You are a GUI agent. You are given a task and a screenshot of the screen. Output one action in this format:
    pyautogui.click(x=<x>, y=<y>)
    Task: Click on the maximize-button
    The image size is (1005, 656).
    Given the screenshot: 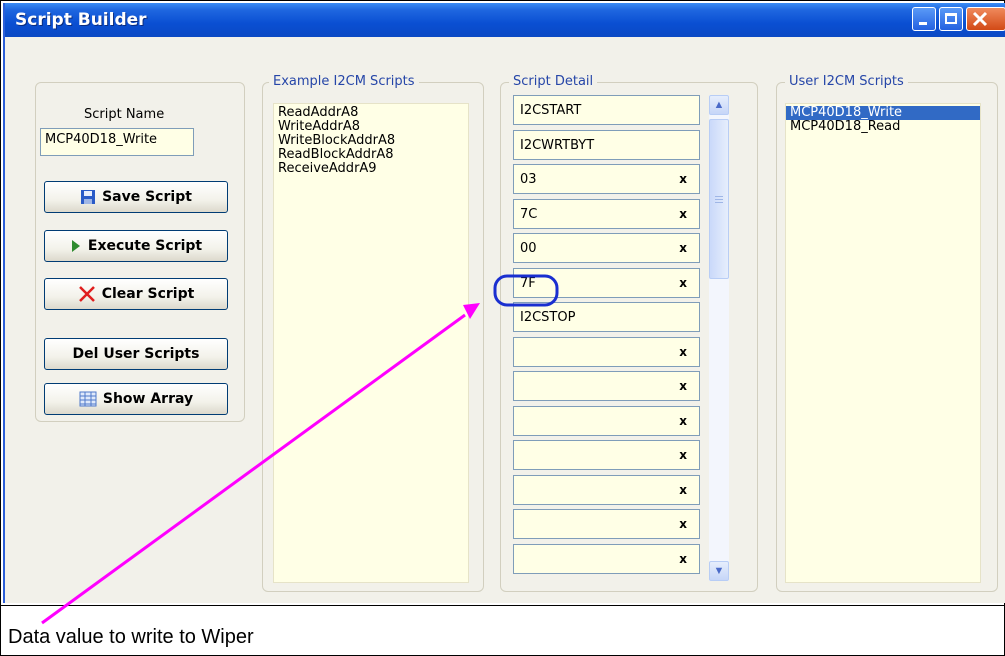 What is the action you would take?
    pyautogui.click(x=951, y=19)
    